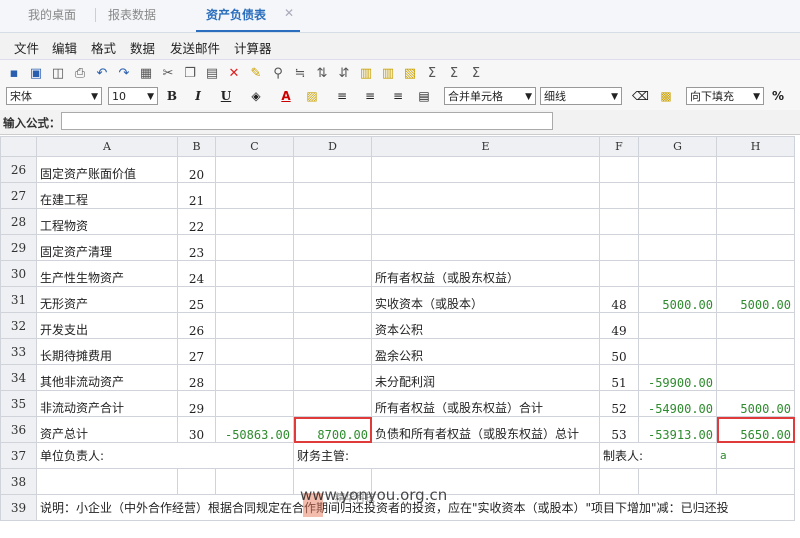 This screenshot has width=800, height=538. I want to click on copy-icon: ❐, so click(190, 74).